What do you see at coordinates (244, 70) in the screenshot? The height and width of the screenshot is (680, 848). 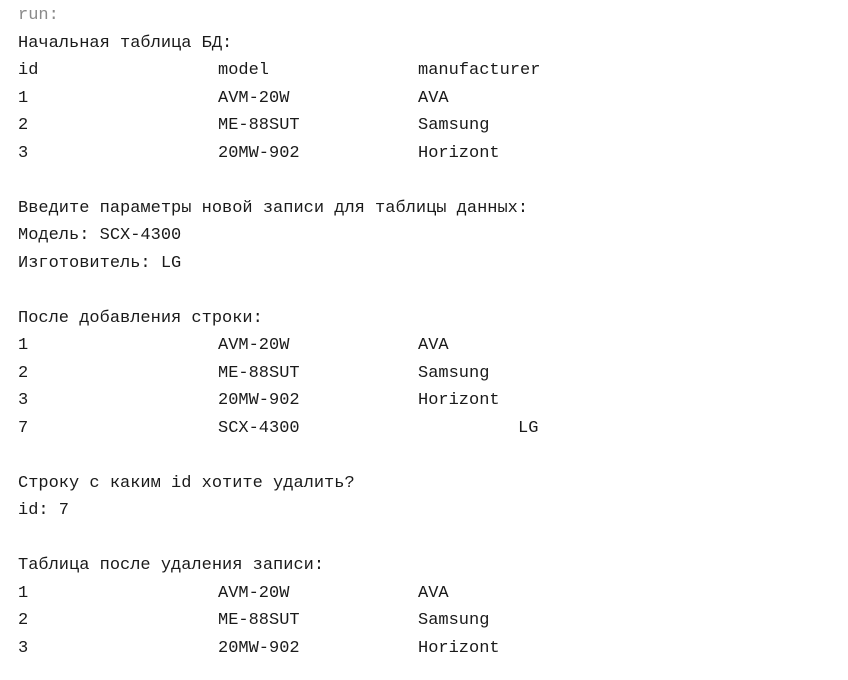 I see `header-model: model` at bounding box center [244, 70].